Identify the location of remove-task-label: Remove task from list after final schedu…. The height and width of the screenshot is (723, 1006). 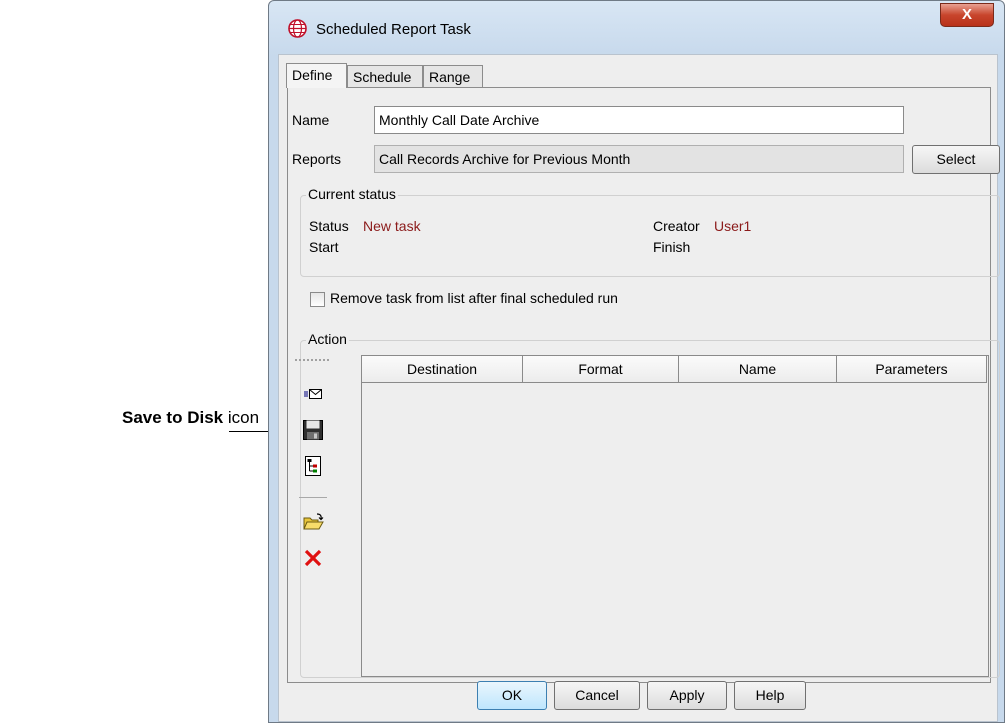
(474, 298).